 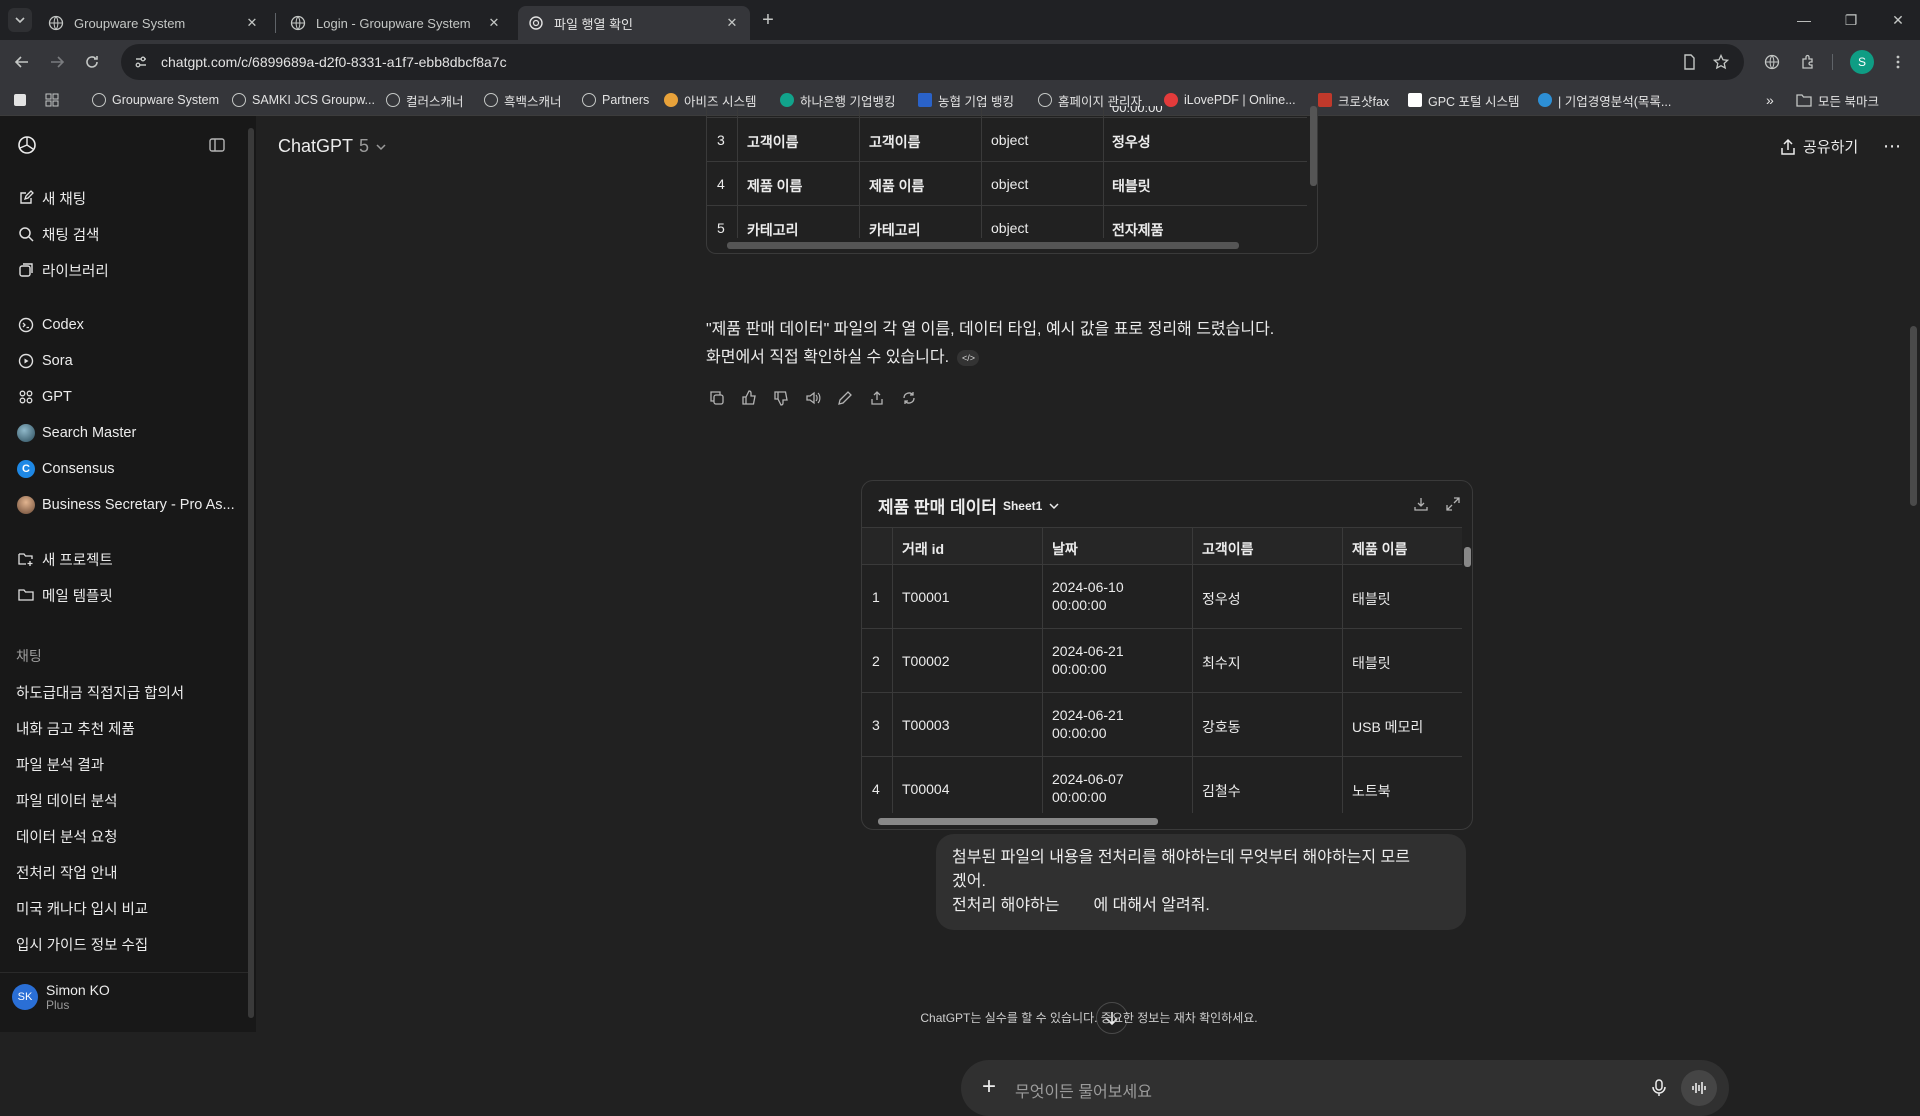 What do you see at coordinates (968, 357) in the screenshot?
I see `code-view-button: </>` at bounding box center [968, 357].